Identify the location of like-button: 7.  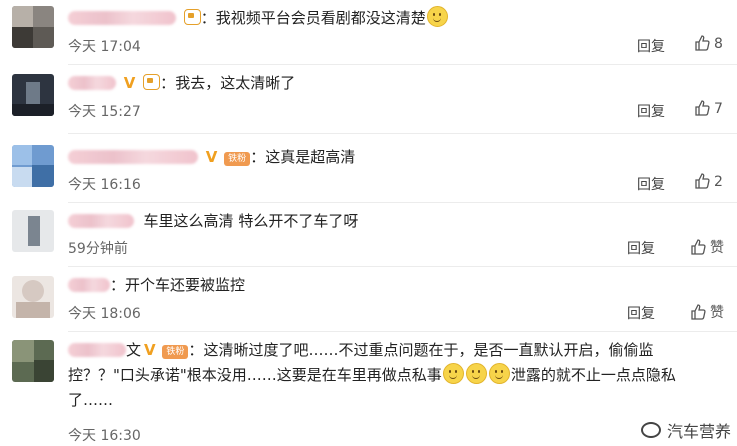
(708, 108).